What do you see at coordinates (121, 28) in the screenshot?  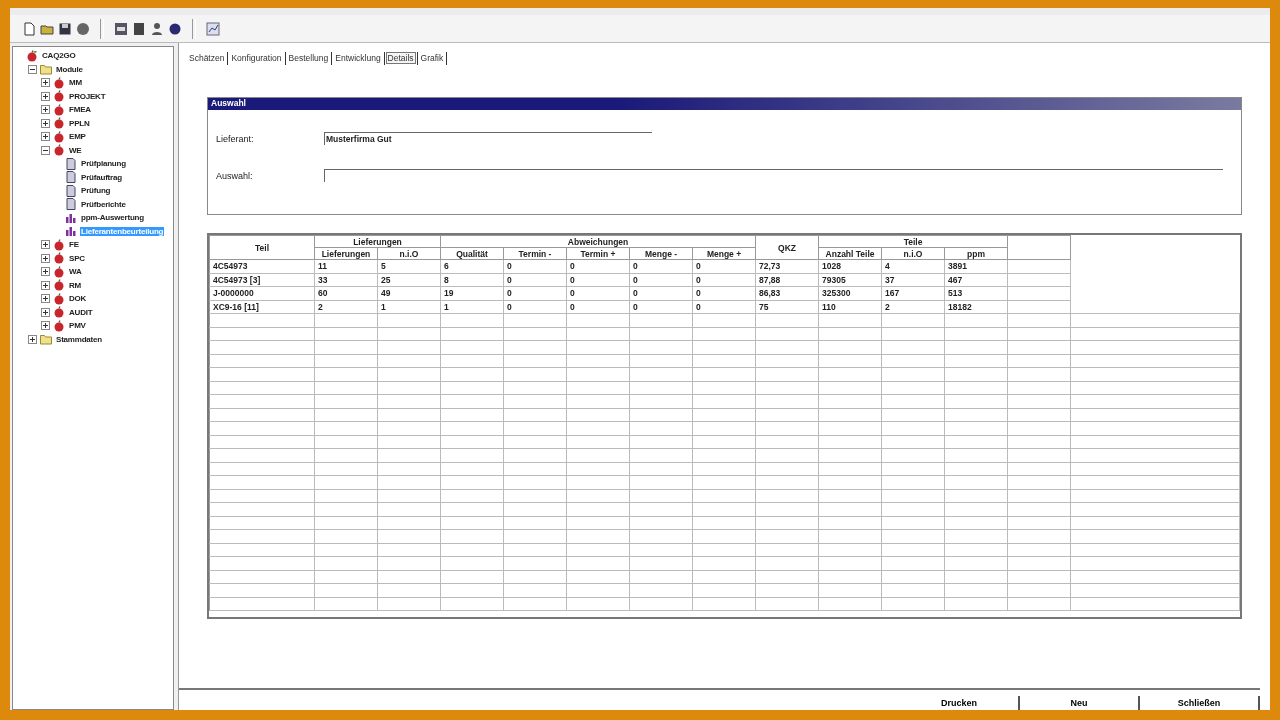 I see `report-icon` at bounding box center [121, 28].